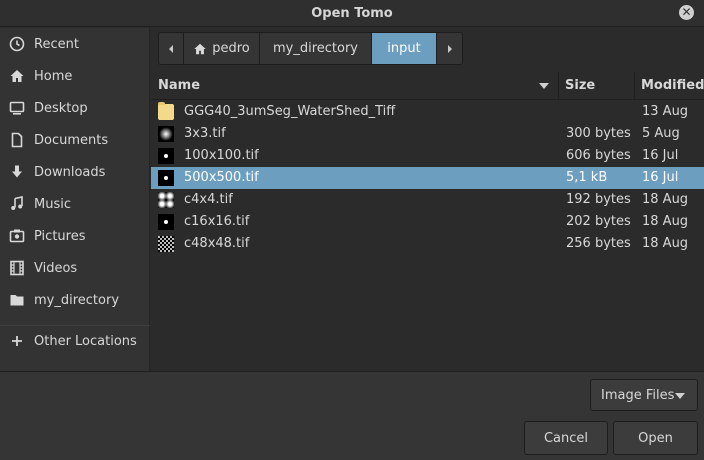 This screenshot has width=704, height=460. I want to click on file-modified: 5 Aug, so click(661, 133).